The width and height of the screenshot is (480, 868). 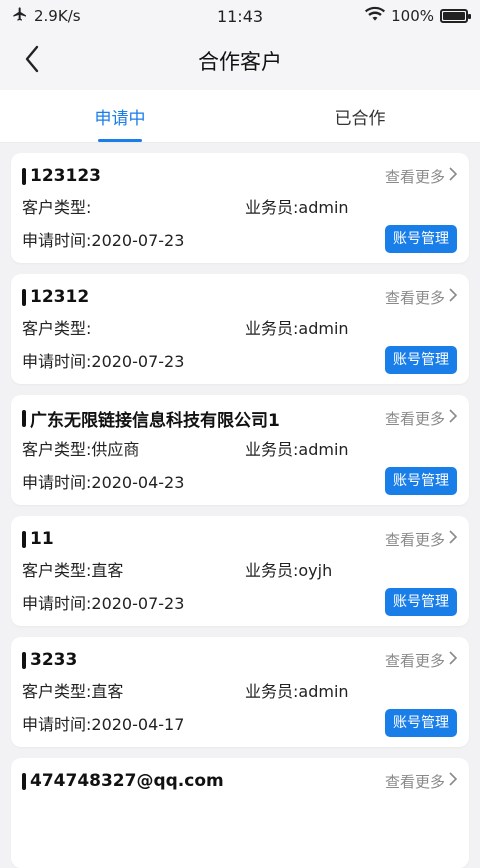 I want to click on customer-name: 广东无限链接信息科技有限公司1, so click(x=155, y=420).